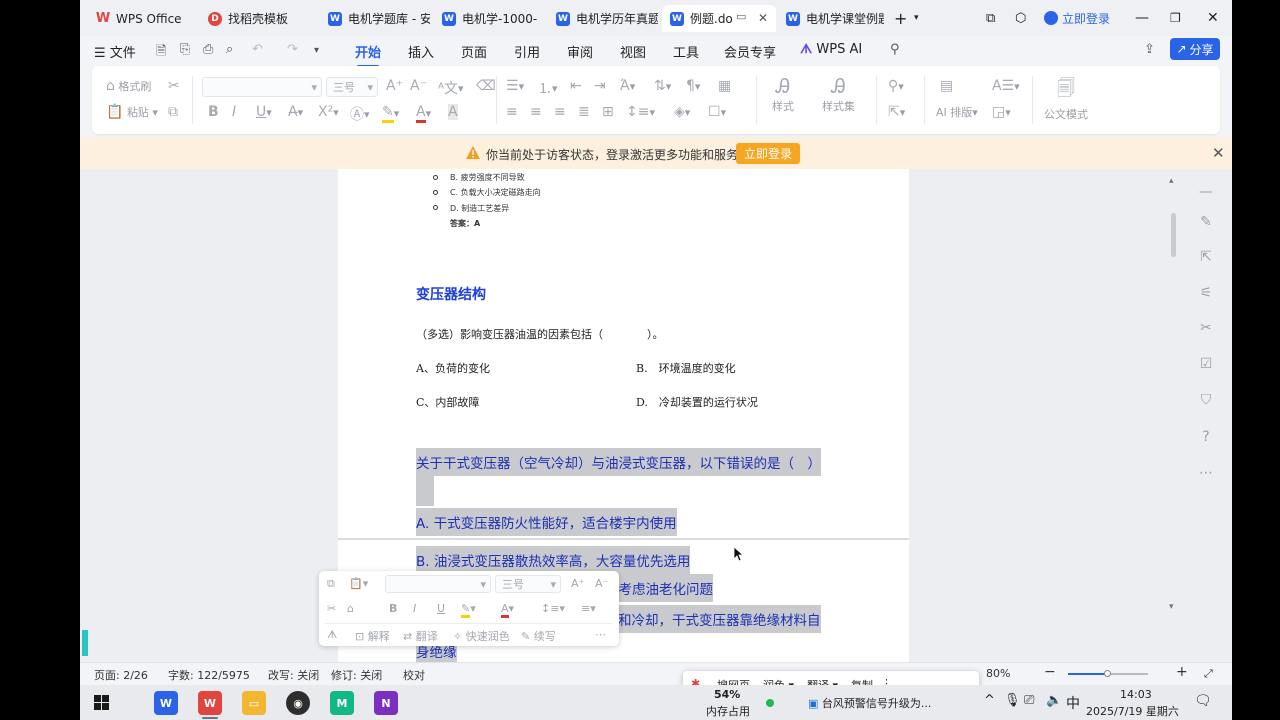  Describe the element at coordinates (989, 700) in the screenshot. I see `tray-chevron-icon: ^` at that location.